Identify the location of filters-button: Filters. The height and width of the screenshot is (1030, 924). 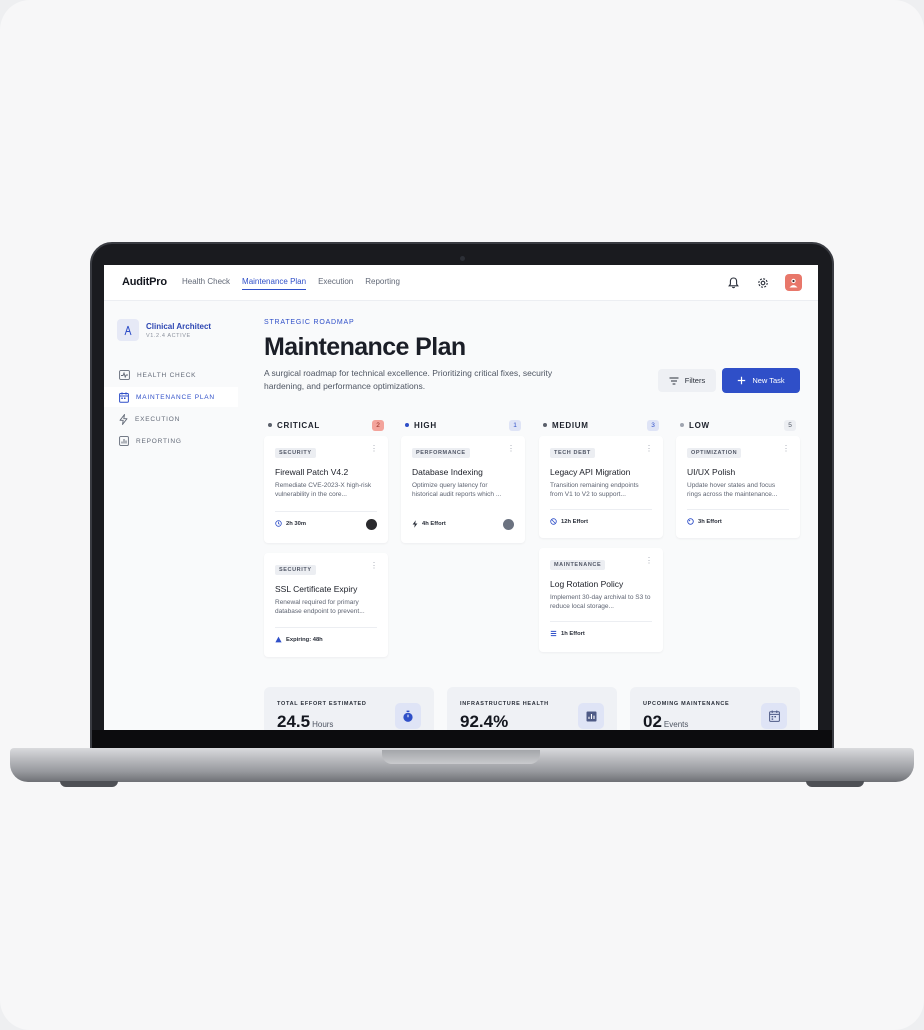
(687, 380).